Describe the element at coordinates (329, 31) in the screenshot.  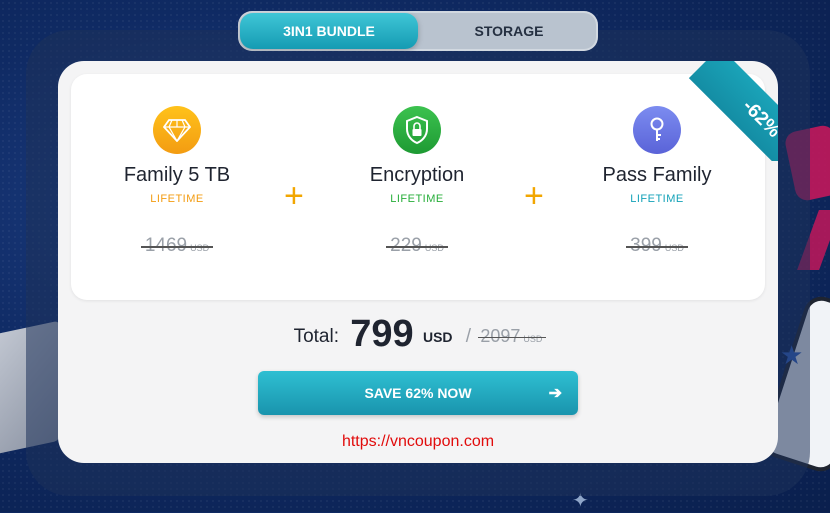
I see `tab-3in1-bundle: 3IN1 BUNDLE` at that location.